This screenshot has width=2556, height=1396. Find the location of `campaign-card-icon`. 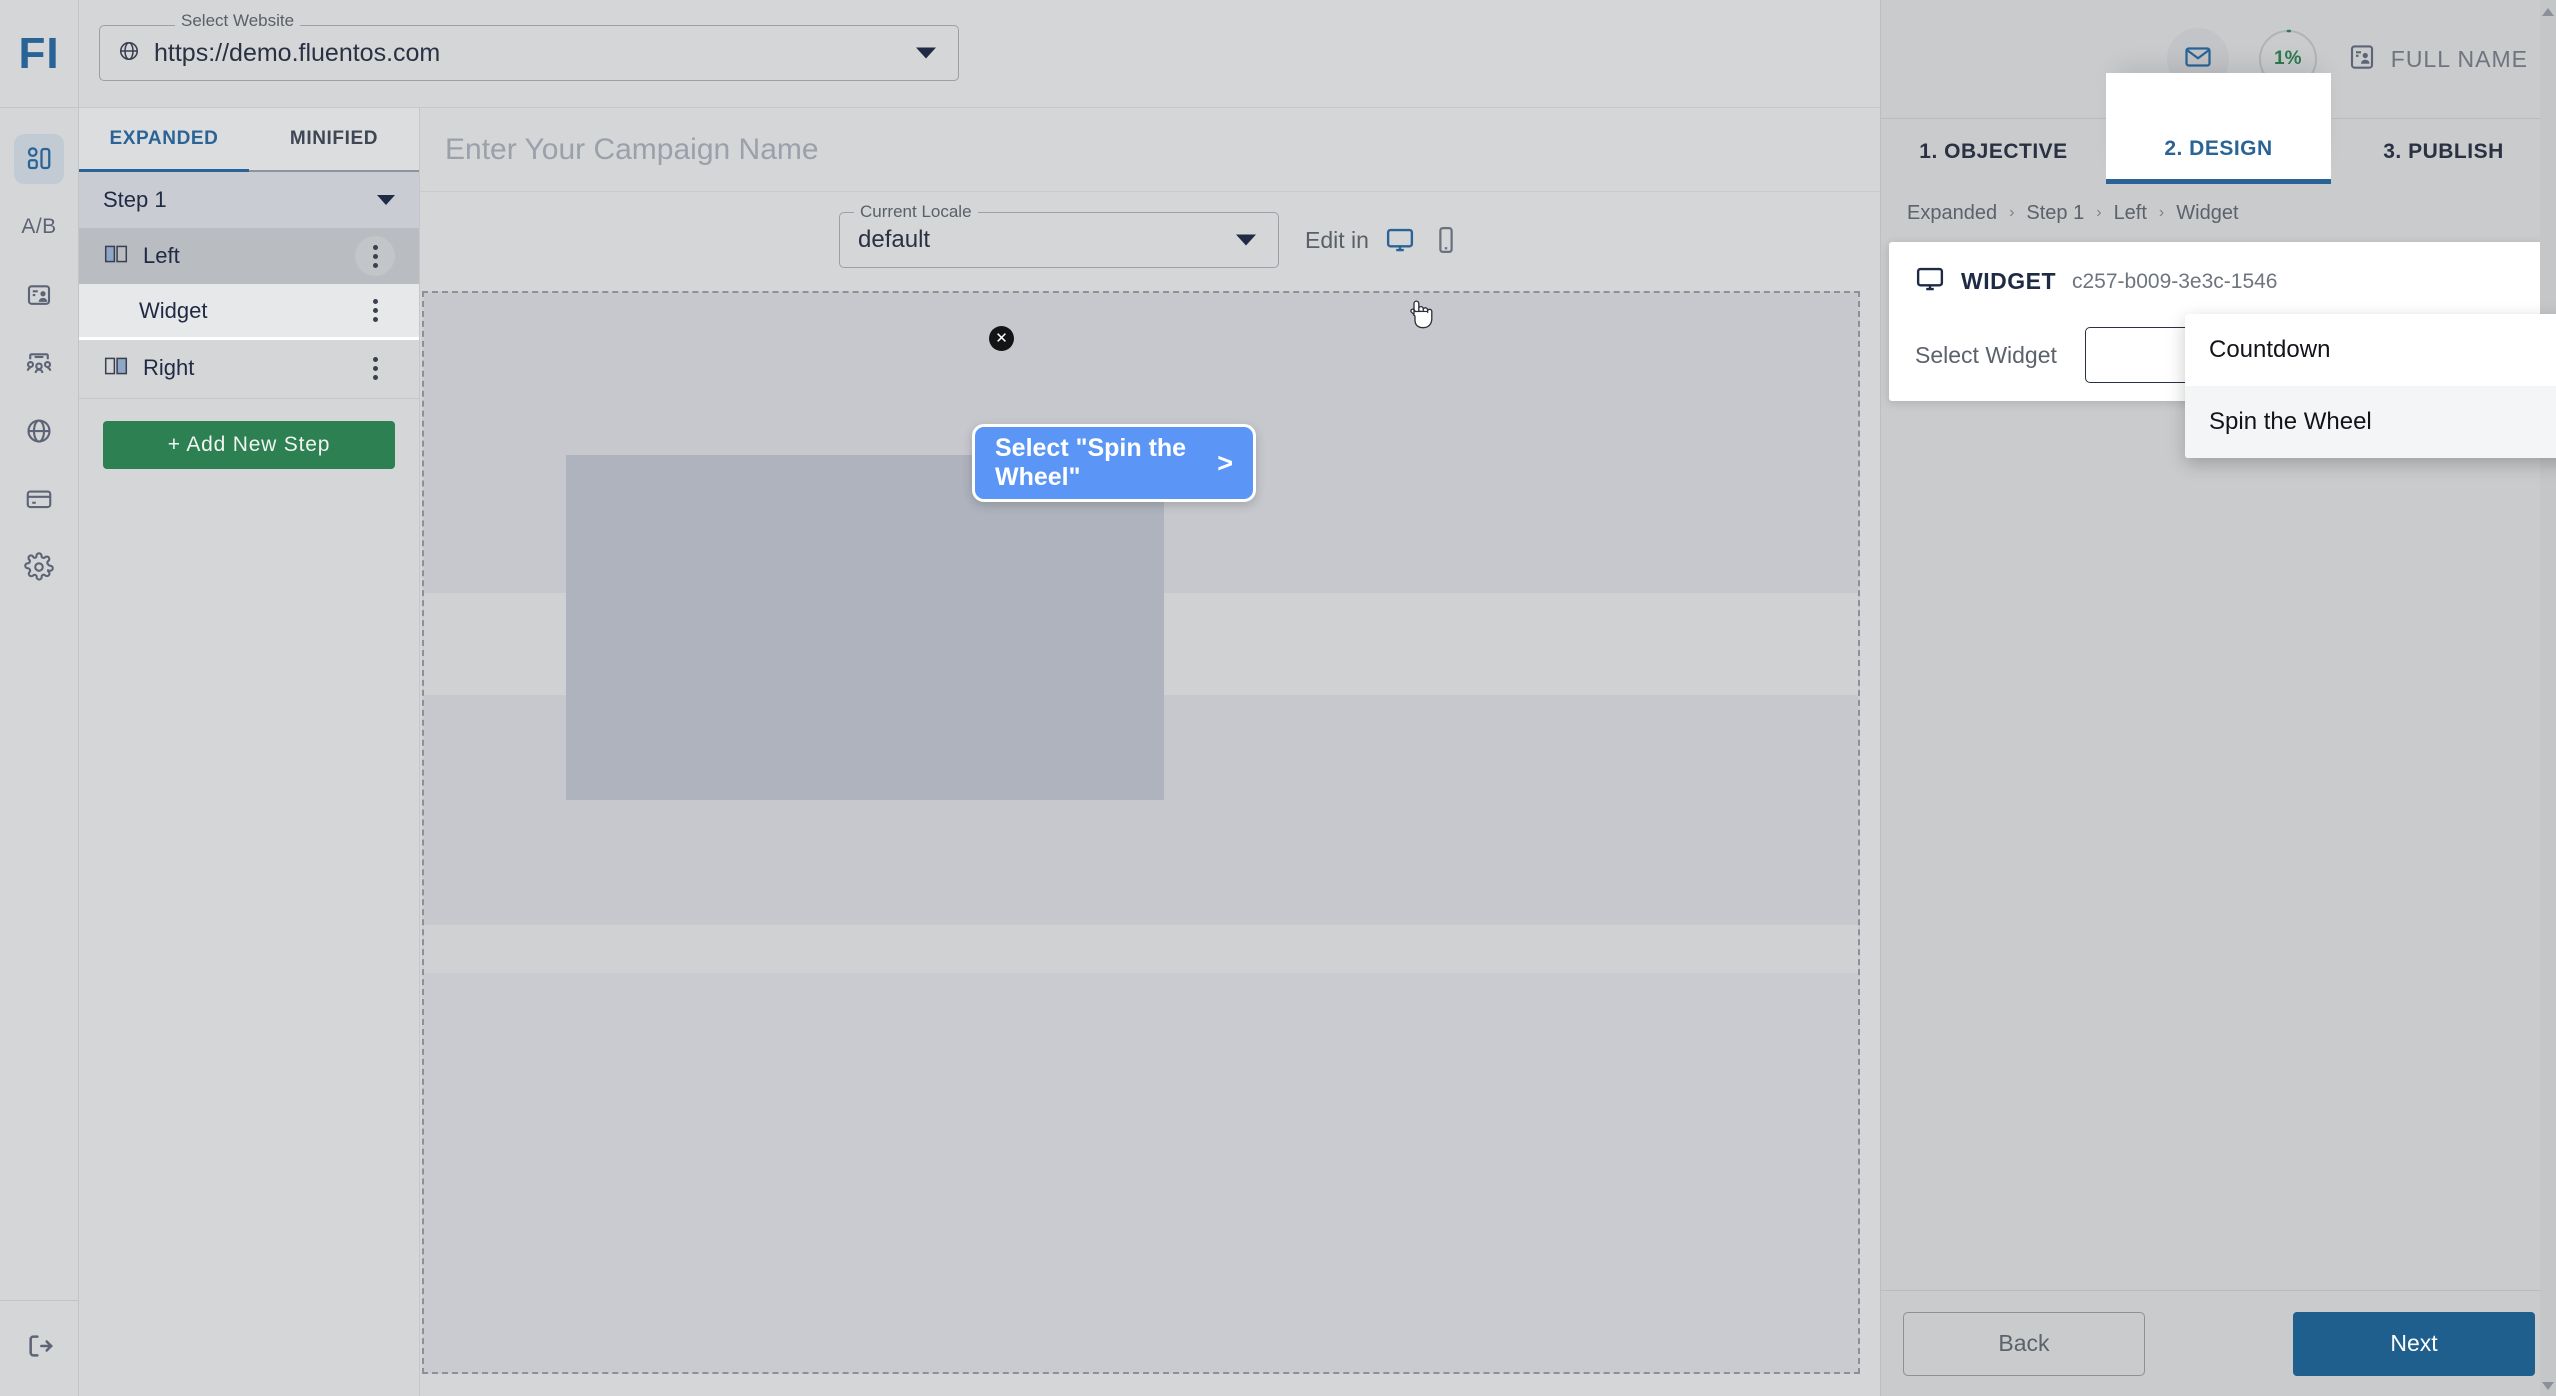

campaign-card-icon is located at coordinates (39, 295).